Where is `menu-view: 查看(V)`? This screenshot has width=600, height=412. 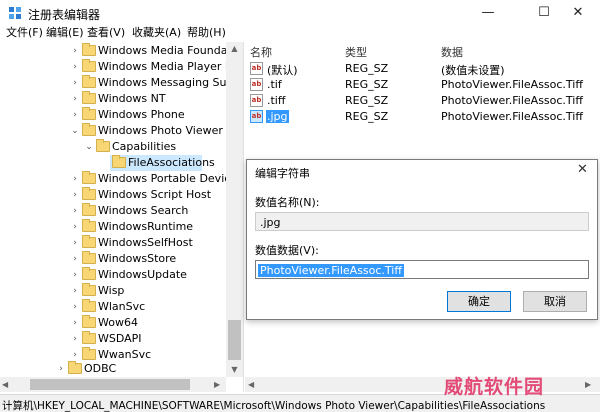 menu-view: 查看(V) is located at coordinates (106, 34).